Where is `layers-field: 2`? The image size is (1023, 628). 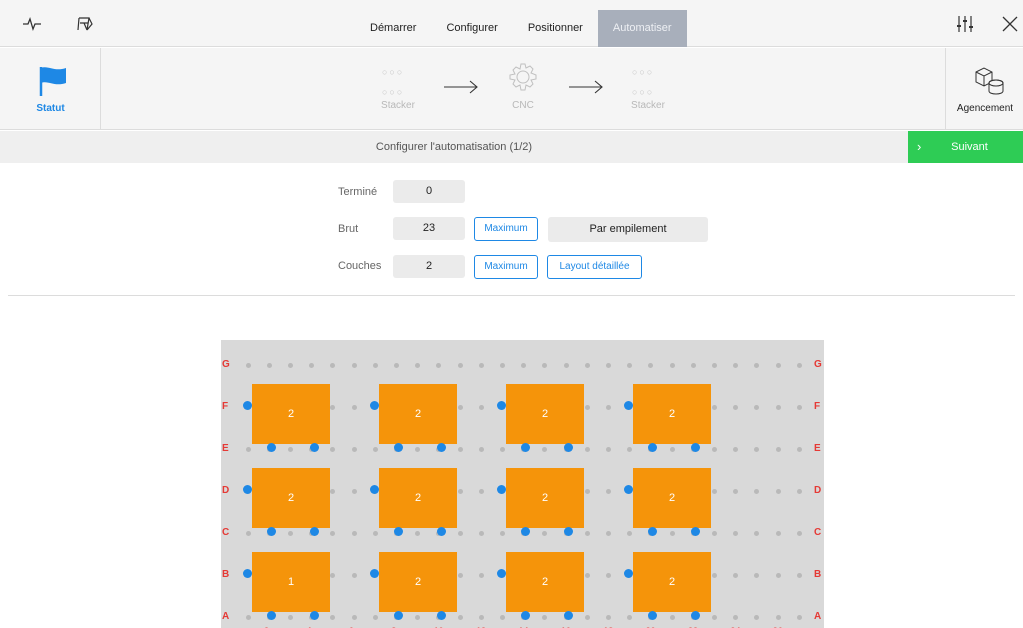
layers-field: 2 is located at coordinates (429, 266).